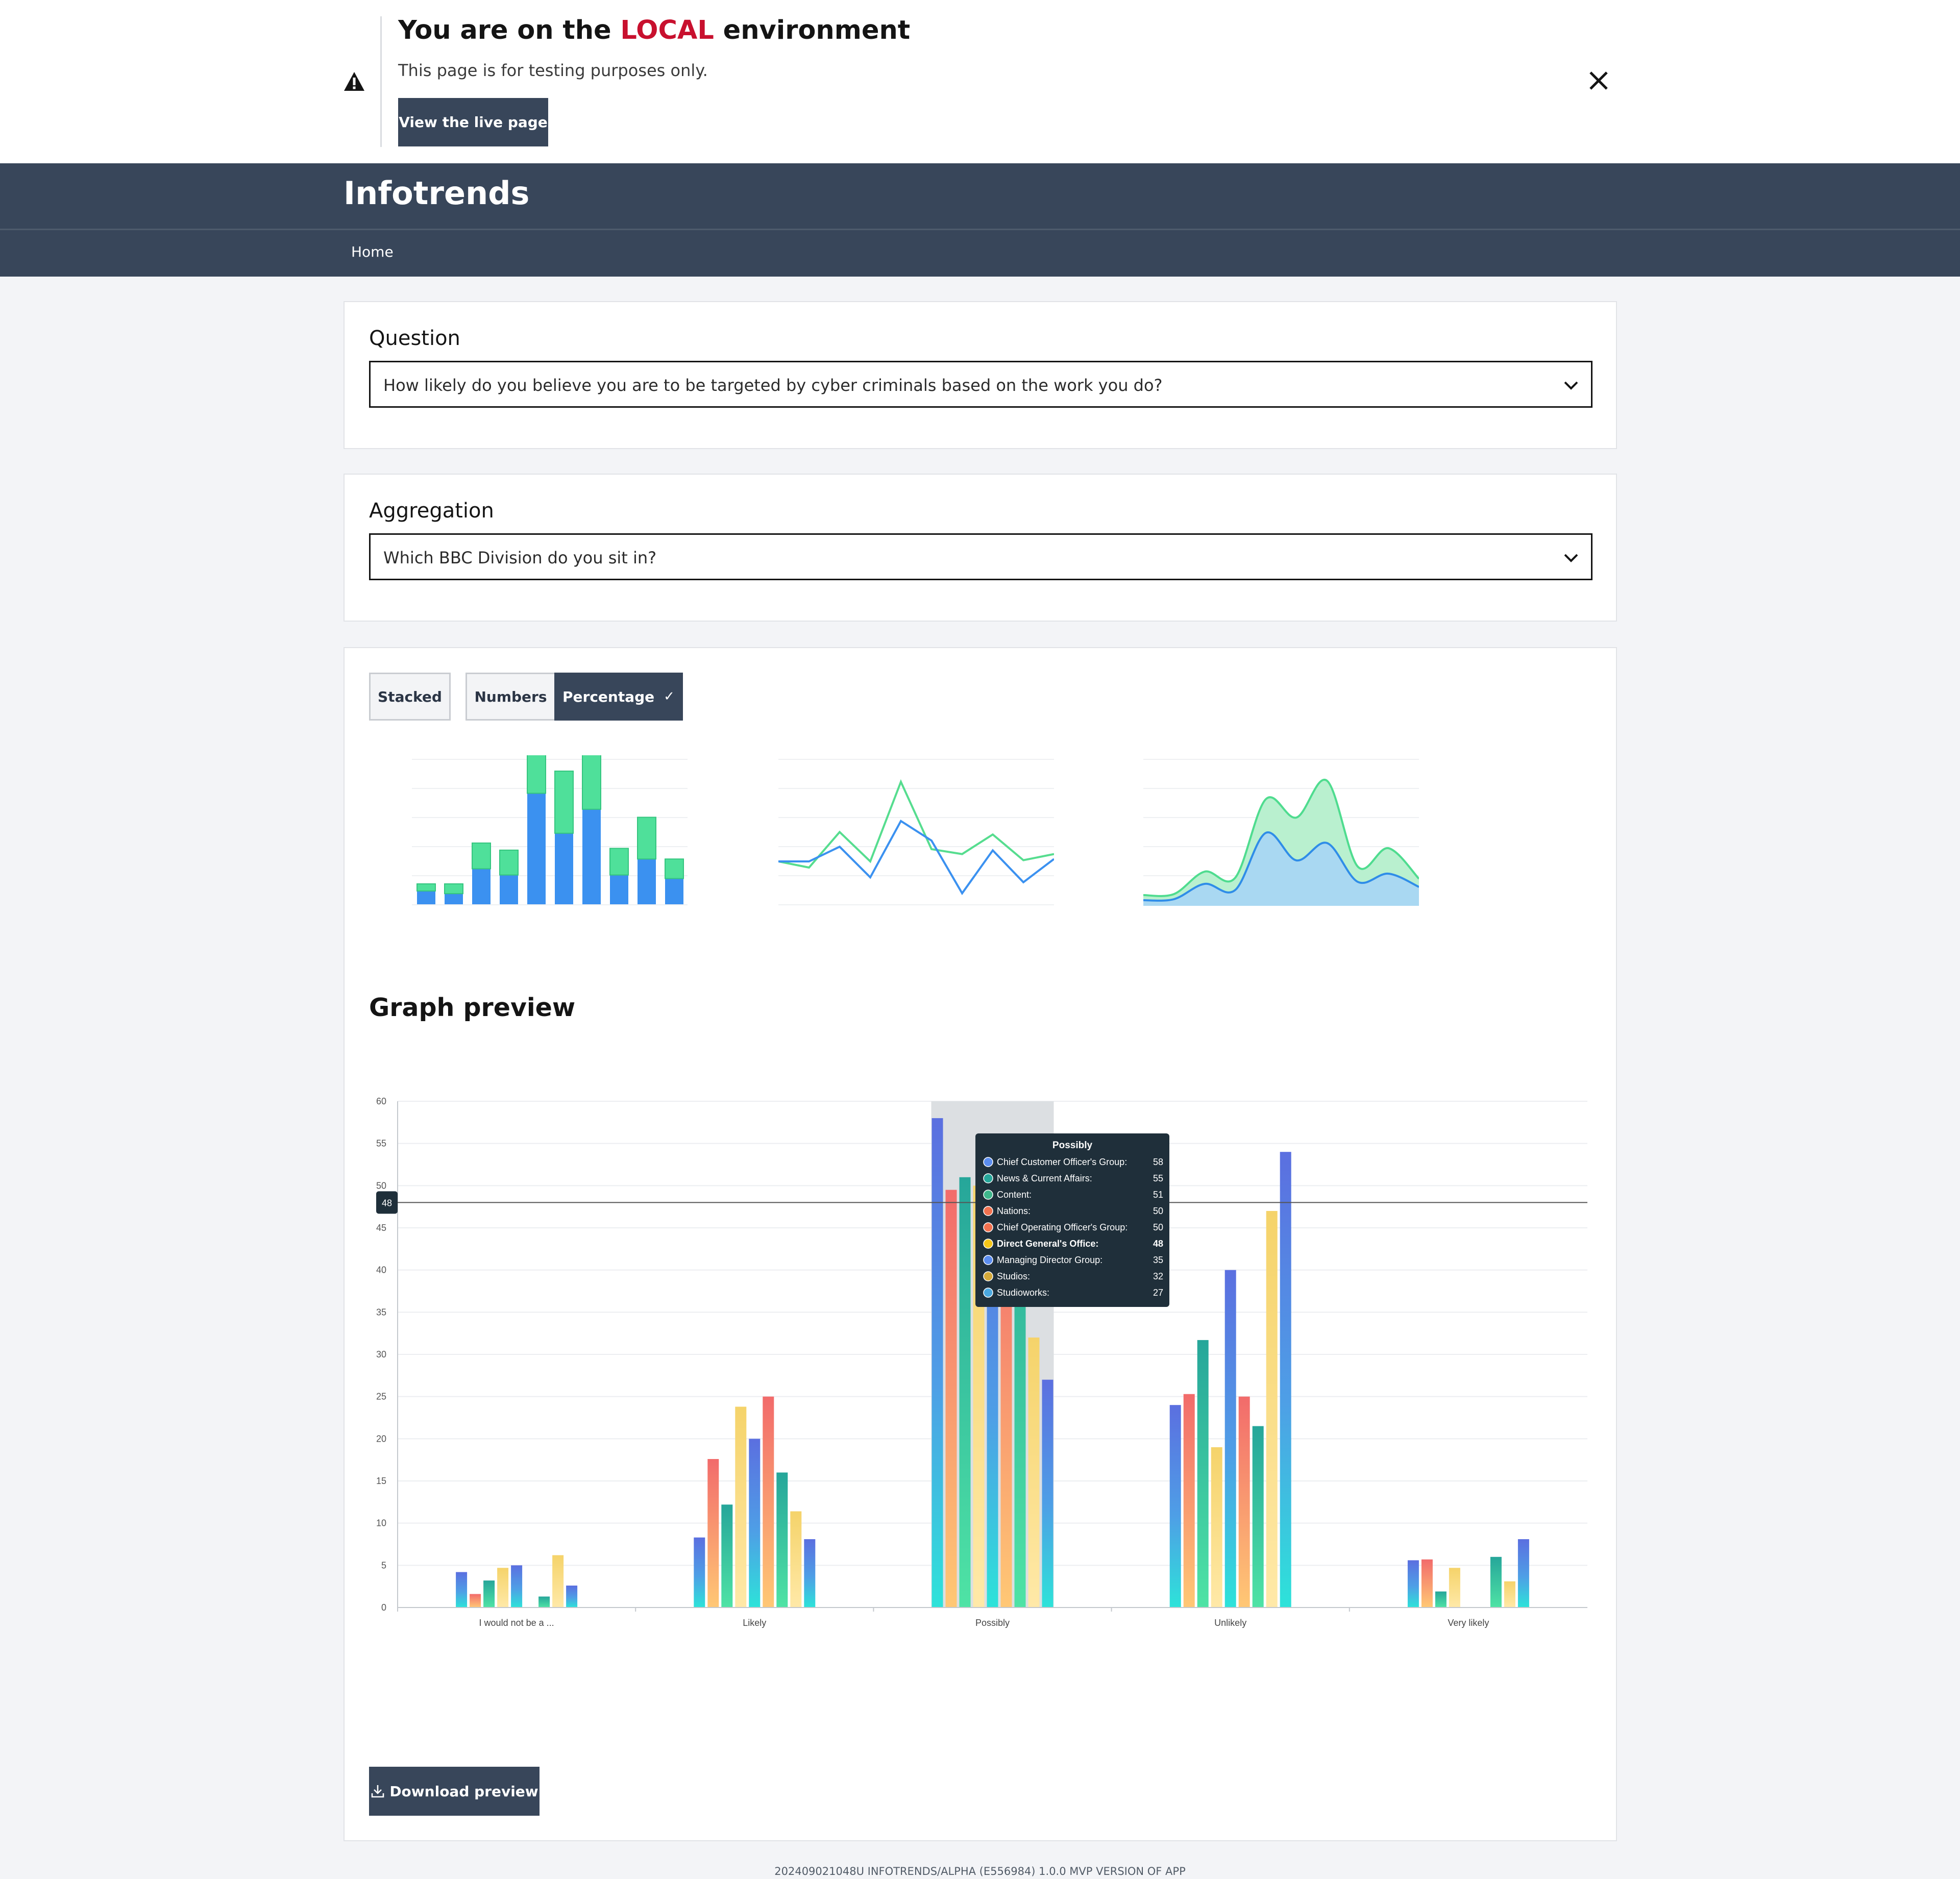 The width and height of the screenshot is (1960, 1879). What do you see at coordinates (550, 830) in the screenshot?
I see `bar-chart-thumbnail` at bounding box center [550, 830].